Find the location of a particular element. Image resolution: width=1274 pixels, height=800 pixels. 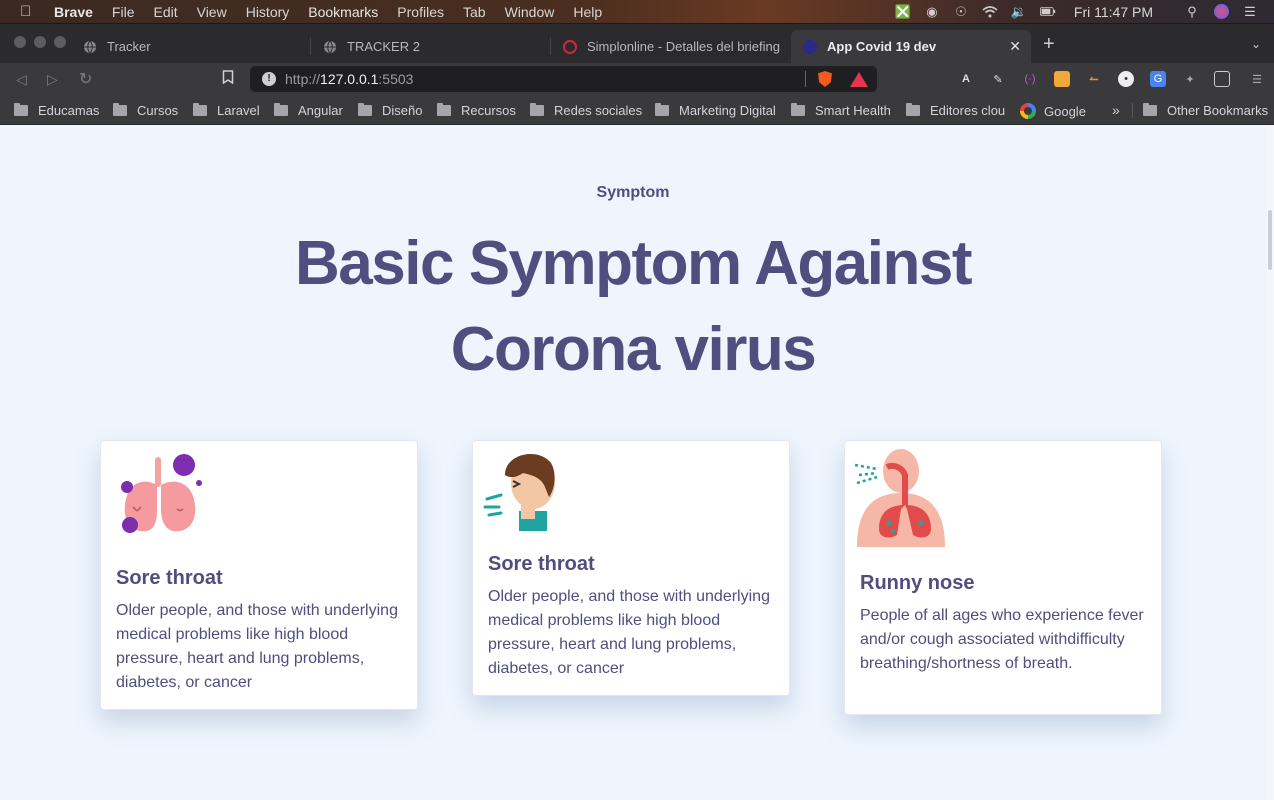

mute-icon: ❎ is located at coordinates (903, 11).